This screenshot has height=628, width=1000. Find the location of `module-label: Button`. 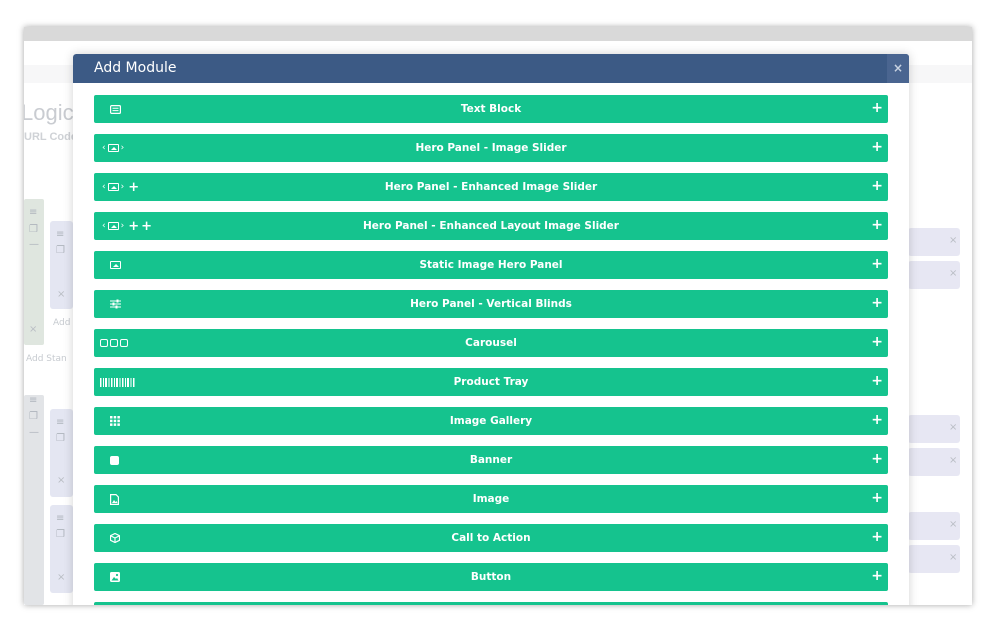

module-label: Button is located at coordinates (491, 577).